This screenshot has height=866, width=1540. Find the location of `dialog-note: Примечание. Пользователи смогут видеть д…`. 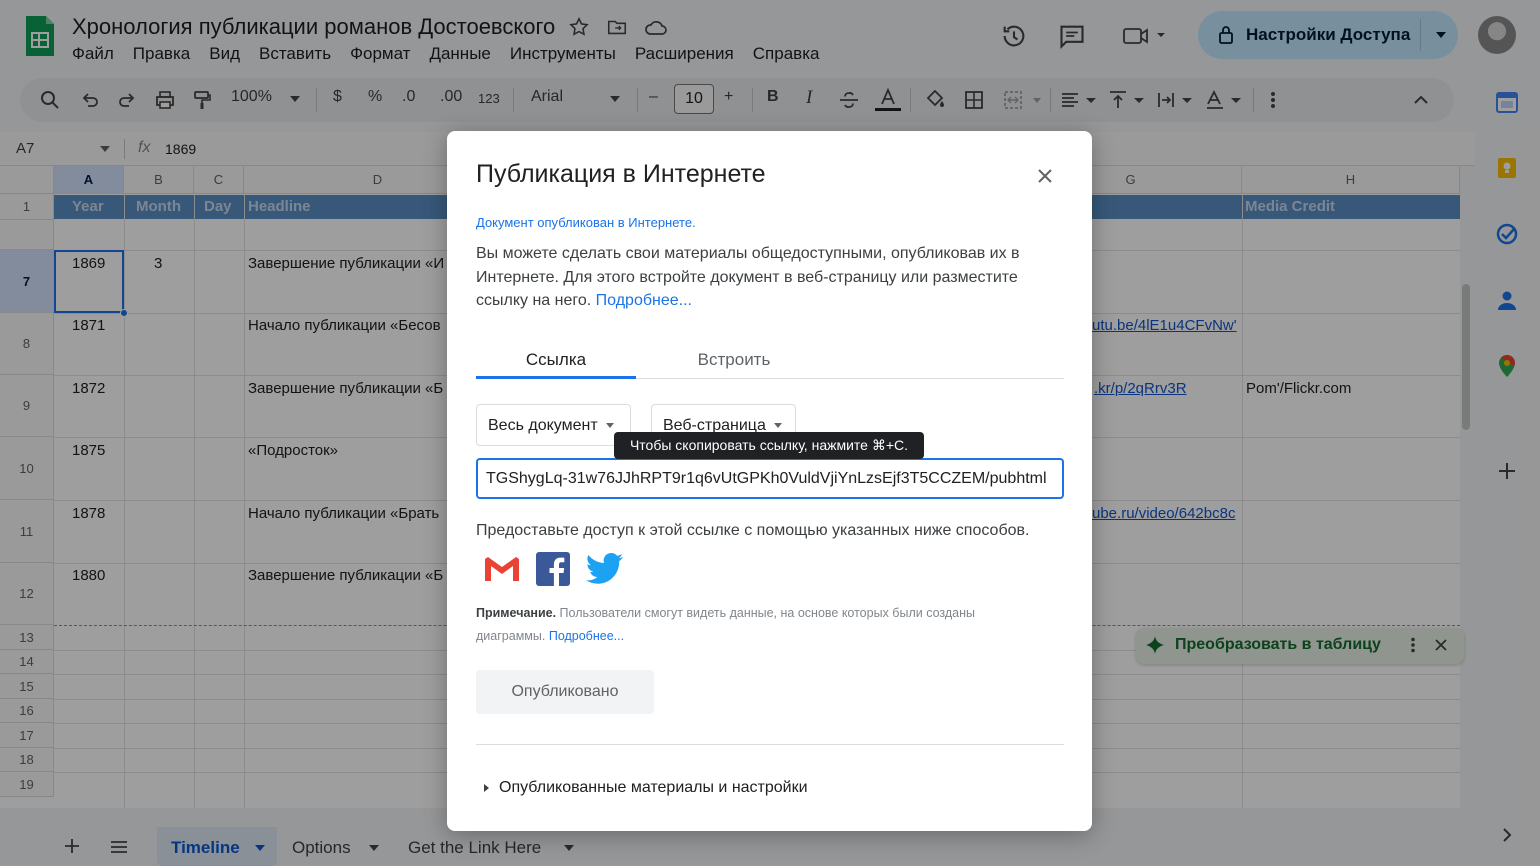

dialog-note: Примечание. Пользователи смогут видеть д… is located at coordinates (756, 625).